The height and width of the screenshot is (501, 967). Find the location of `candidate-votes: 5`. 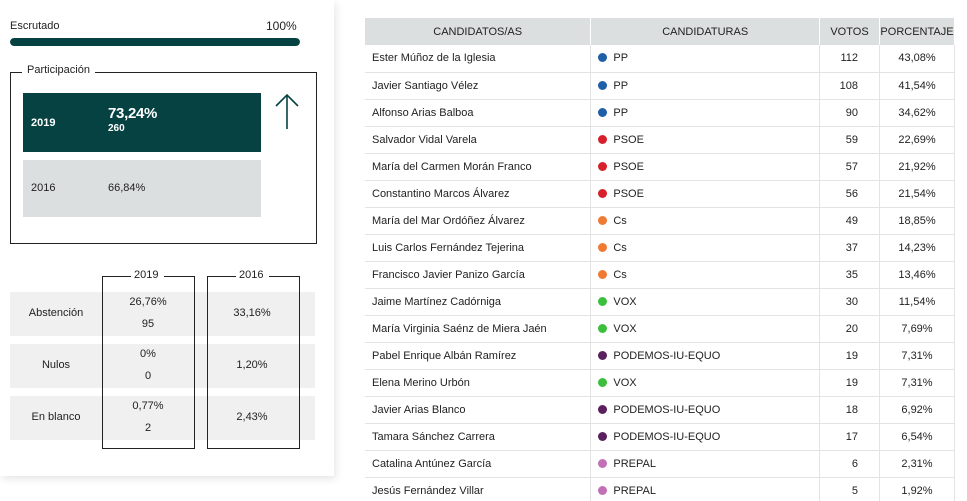

candidate-votes: 5 is located at coordinates (849, 489).